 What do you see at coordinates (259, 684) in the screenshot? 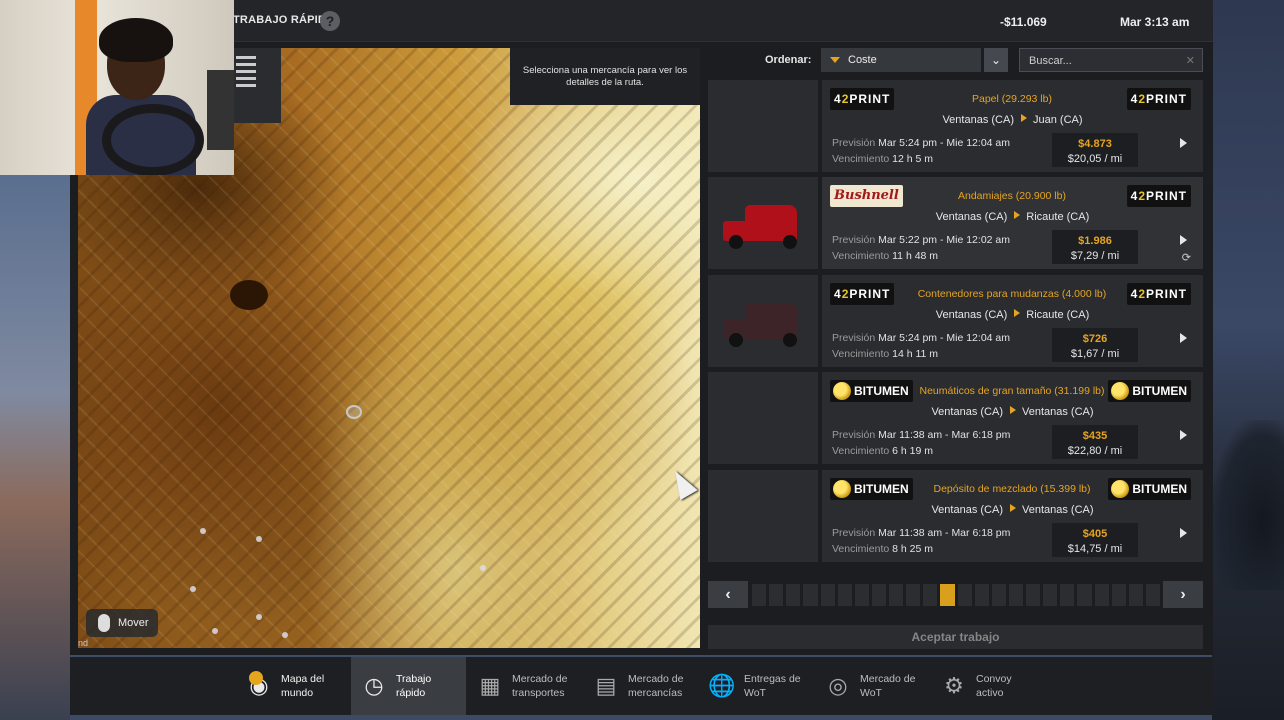
I see `world-map-icon: ◉` at bounding box center [259, 684].